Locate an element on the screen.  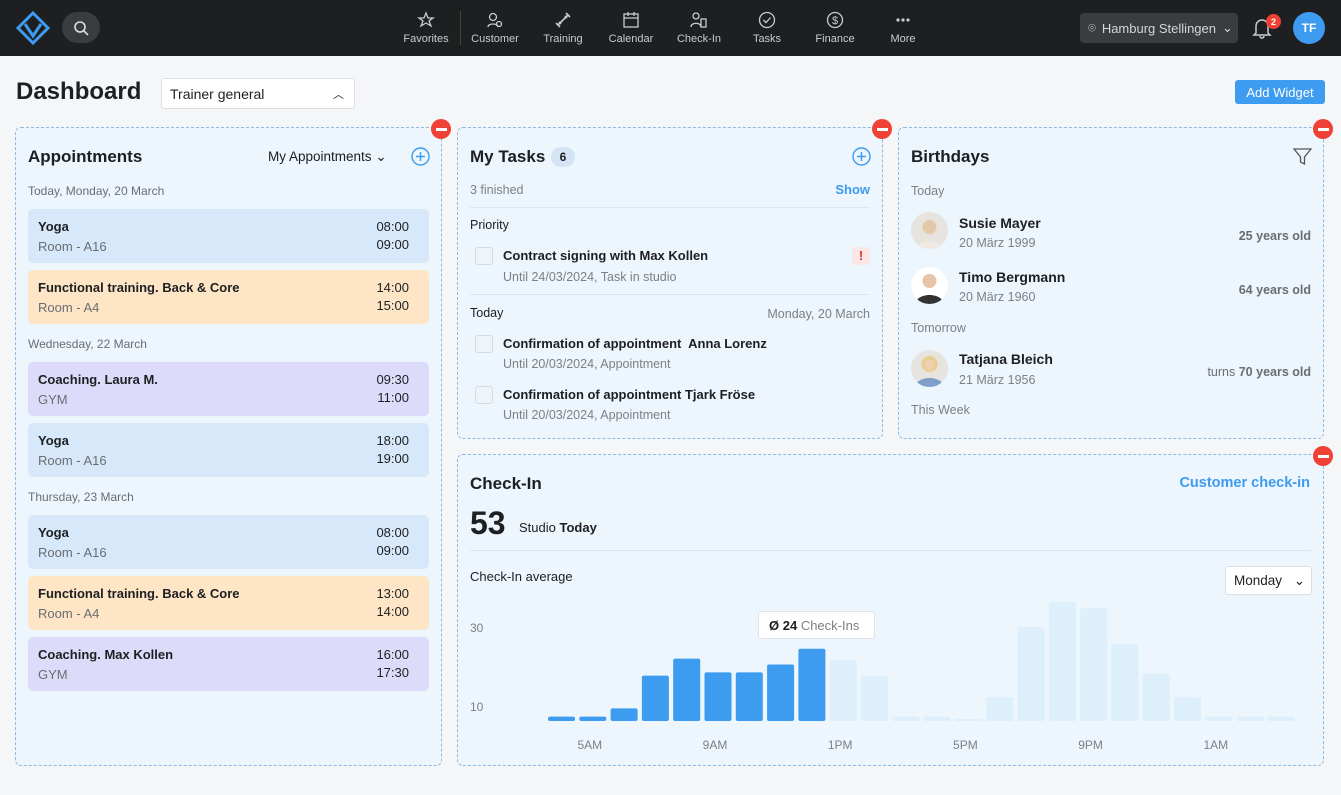
bar-10PM is located at coordinates (1125, 682).